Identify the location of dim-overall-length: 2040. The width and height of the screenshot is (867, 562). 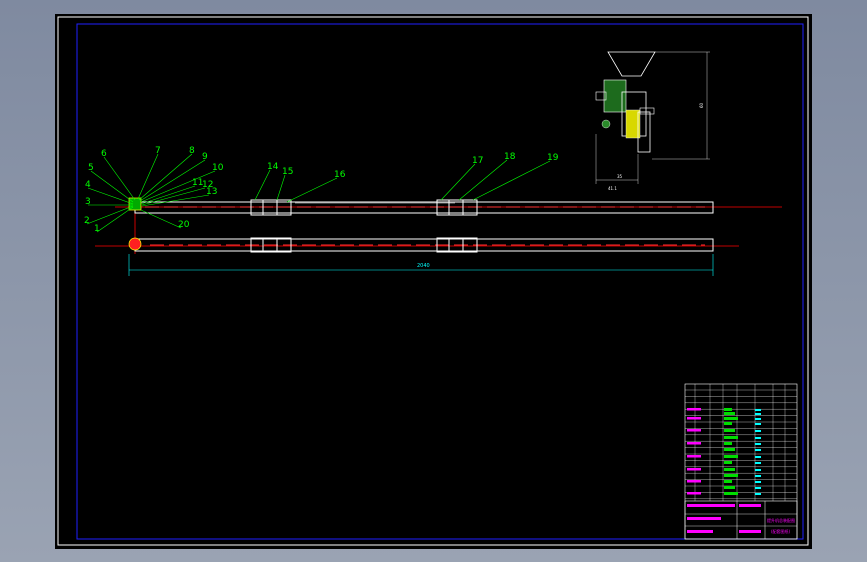
(423, 266).